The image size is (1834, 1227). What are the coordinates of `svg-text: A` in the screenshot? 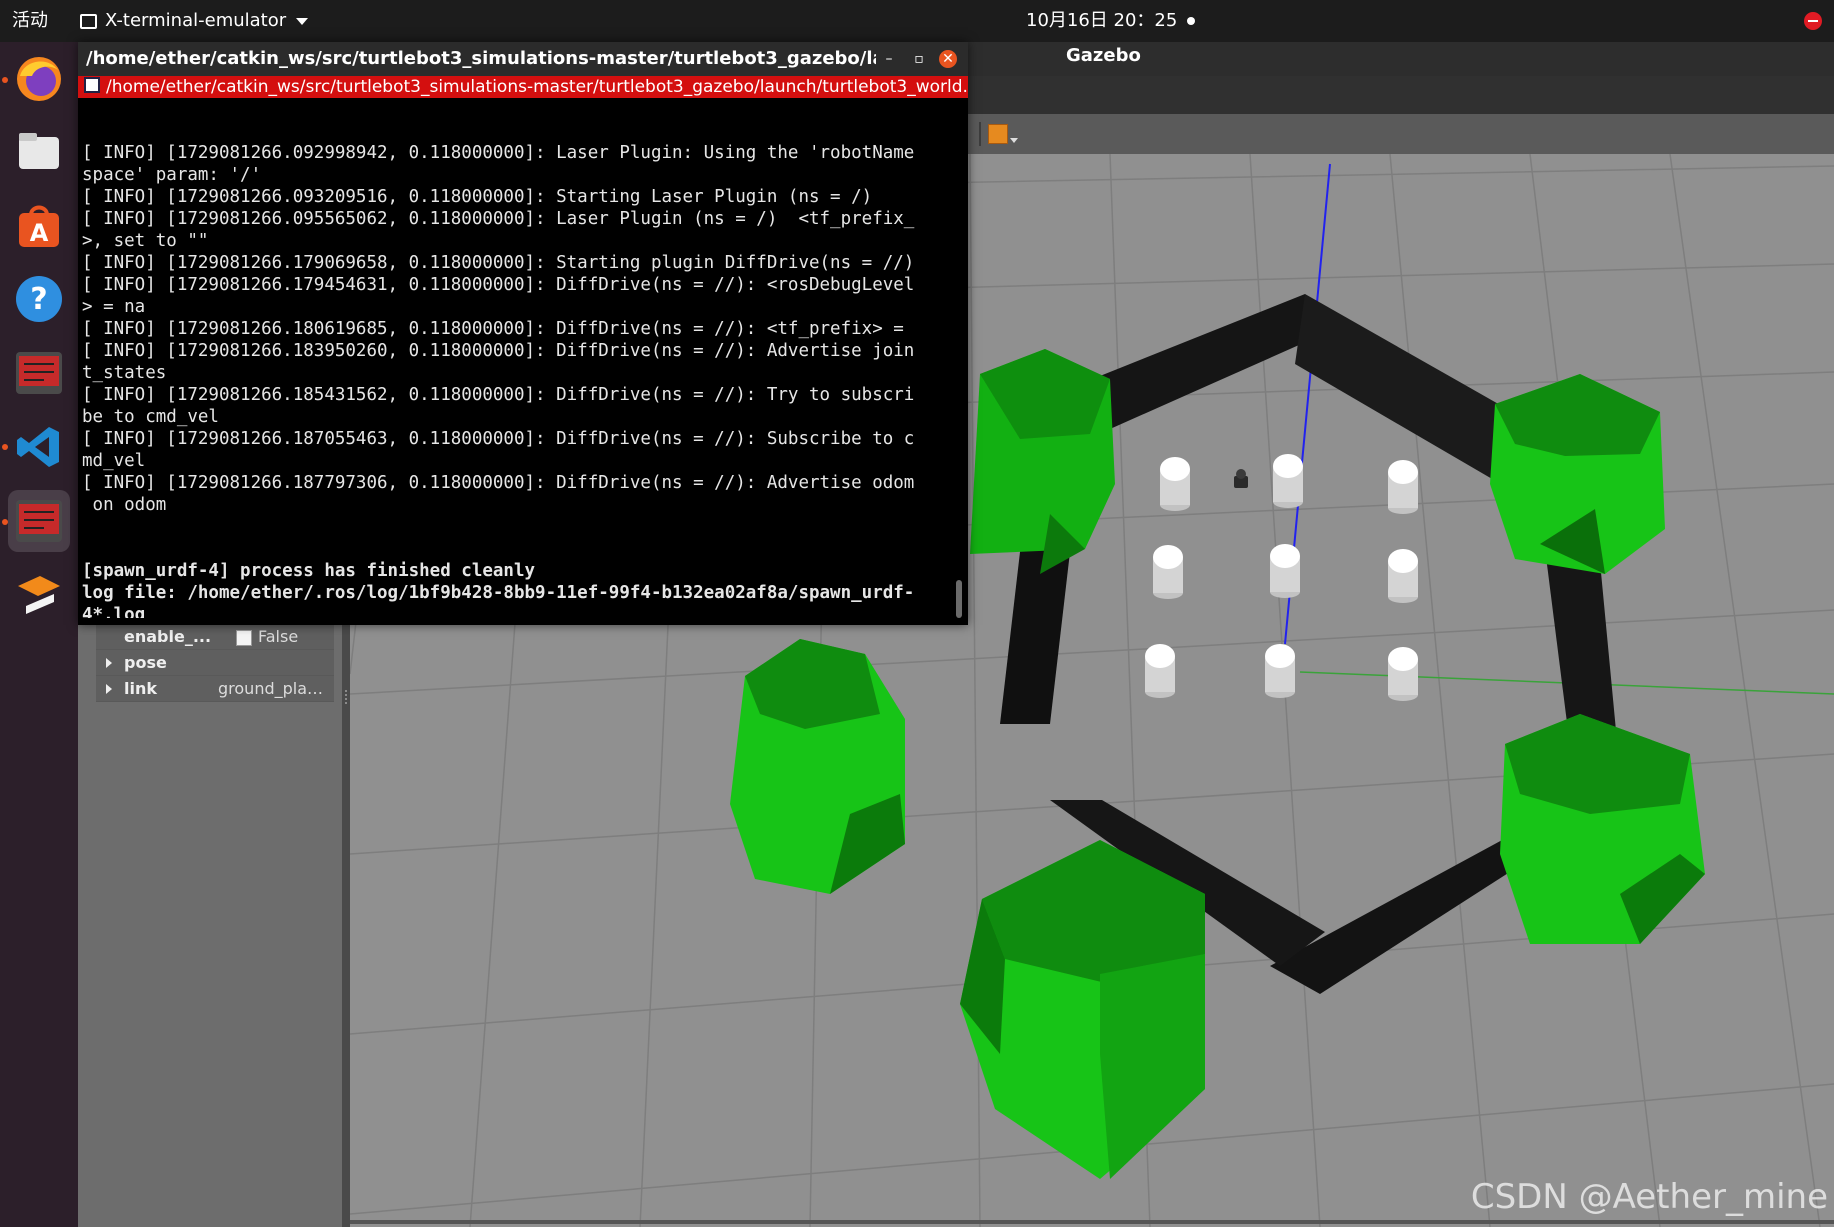 It's located at (39, 233).